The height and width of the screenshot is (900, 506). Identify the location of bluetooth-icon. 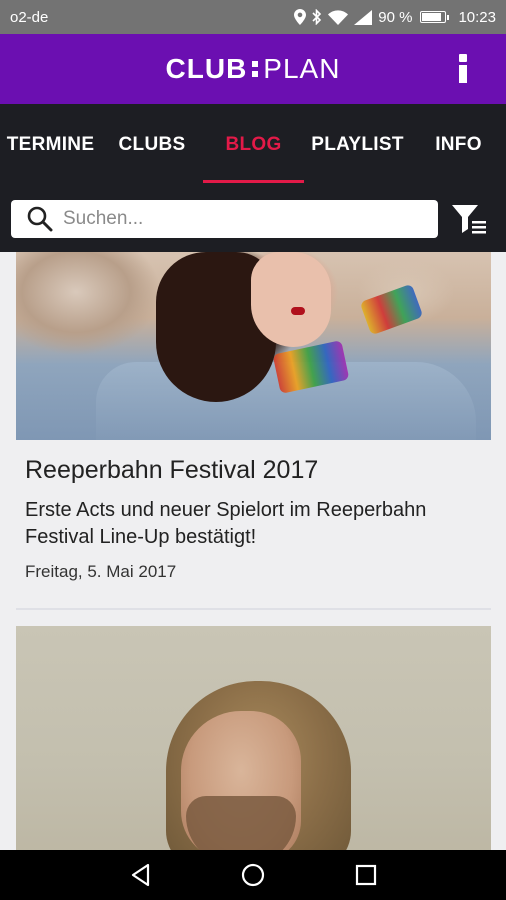
(317, 17).